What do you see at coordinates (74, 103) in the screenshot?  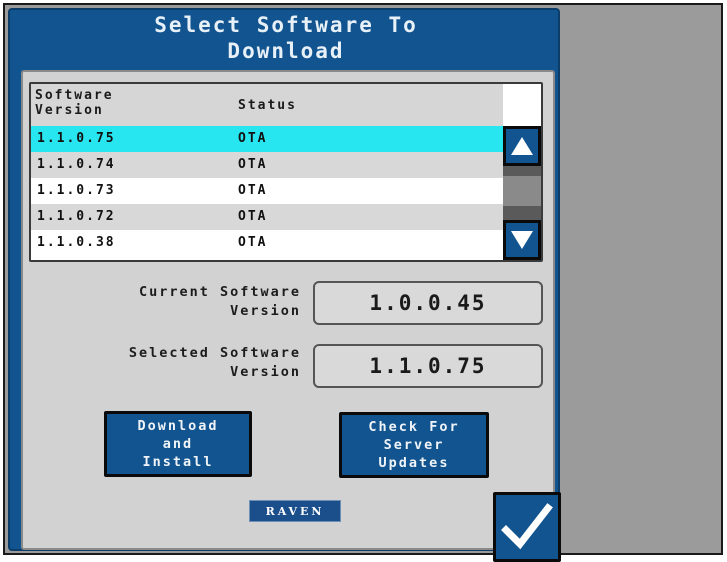 I see `column-header-version: Software Version` at bounding box center [74, 103].